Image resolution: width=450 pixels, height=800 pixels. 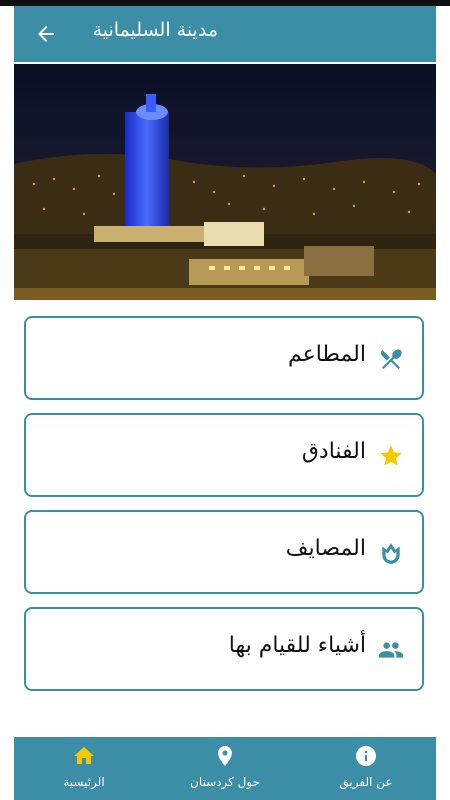 I want to click on bottom-nav: الرئيسية حول كردستان عن الفريق, so click(x=225, y=768).